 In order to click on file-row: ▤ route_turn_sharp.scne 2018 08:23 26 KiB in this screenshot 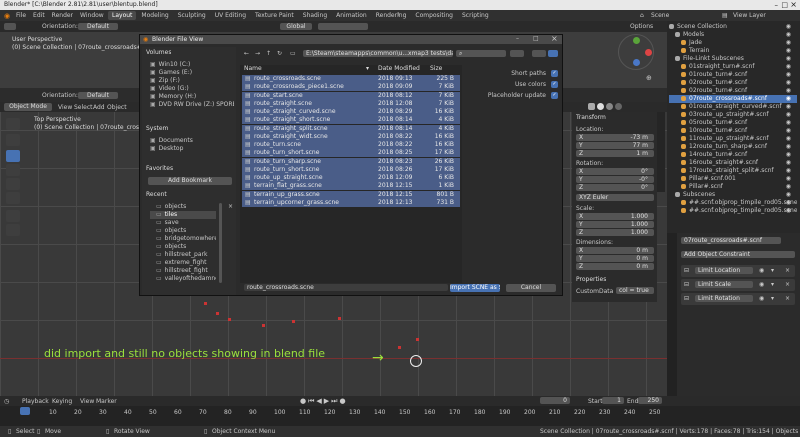, I will do `click(351, 161)`.